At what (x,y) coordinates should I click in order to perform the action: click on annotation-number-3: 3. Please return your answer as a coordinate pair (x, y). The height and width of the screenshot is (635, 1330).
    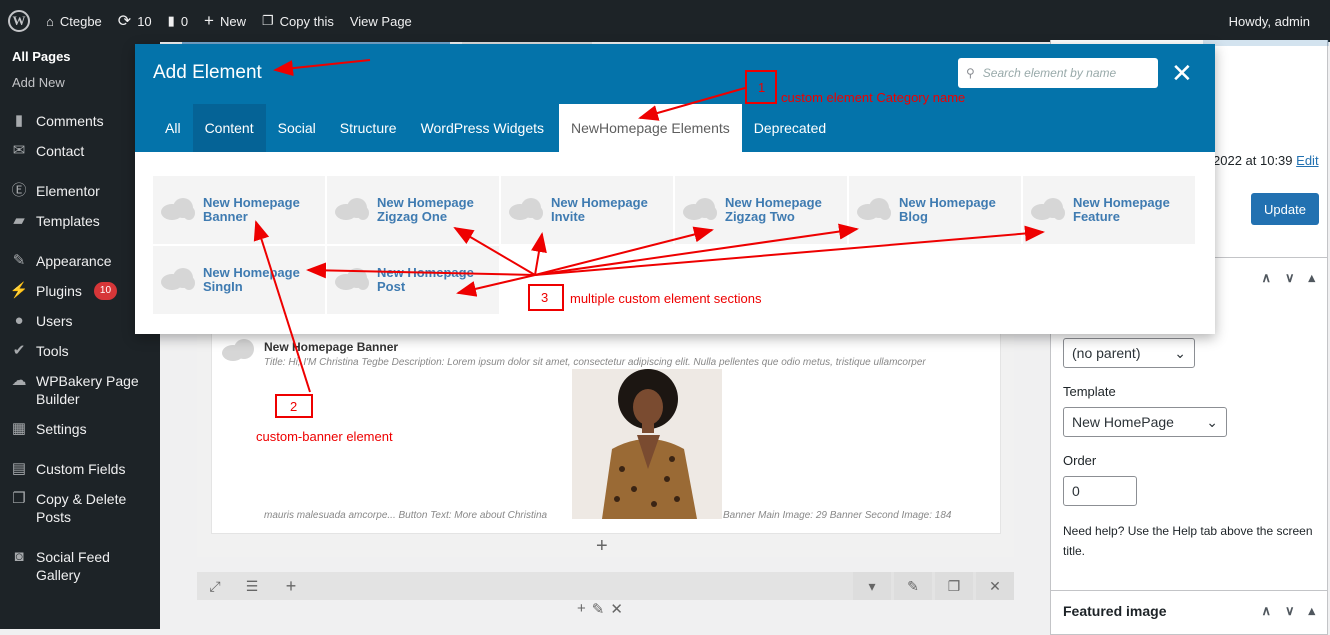
    Looking at the image, I should click on (545, 297).